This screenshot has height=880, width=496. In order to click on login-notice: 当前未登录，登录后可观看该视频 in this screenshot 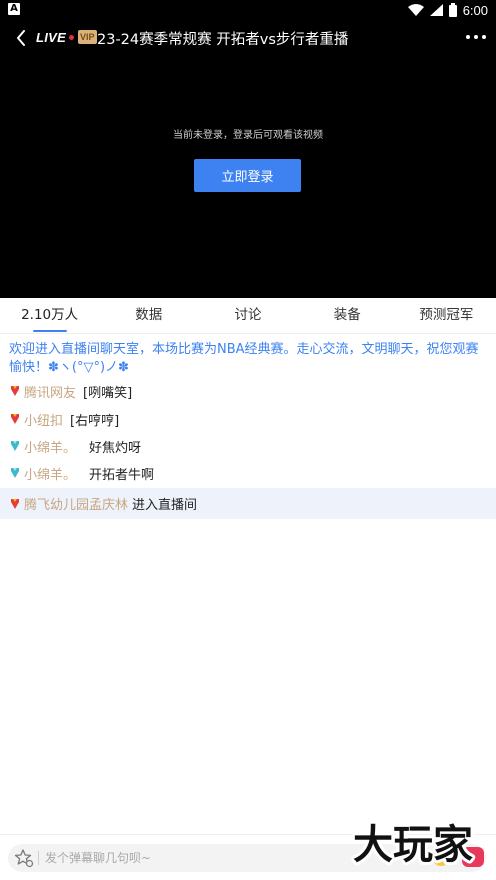, I will do `click(248, 135)`.